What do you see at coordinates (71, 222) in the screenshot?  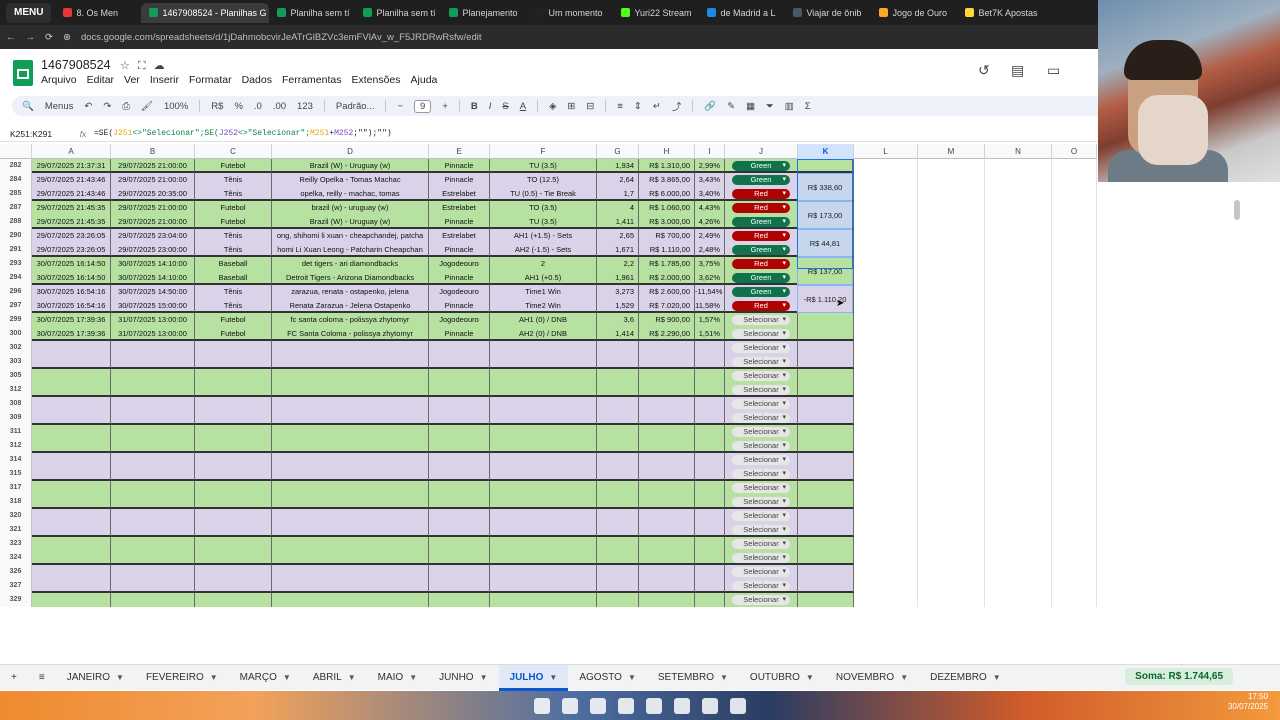 I see `cell-a: 29/07/2025 21:45:35` at bounding box center [71, 222].